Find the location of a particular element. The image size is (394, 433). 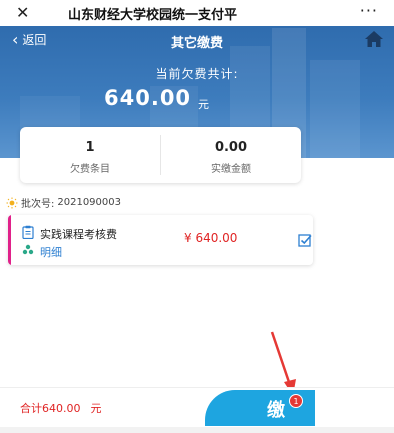

summary-paid-amount: 0.00 实缴金额 is located at coordinates (230, 155).